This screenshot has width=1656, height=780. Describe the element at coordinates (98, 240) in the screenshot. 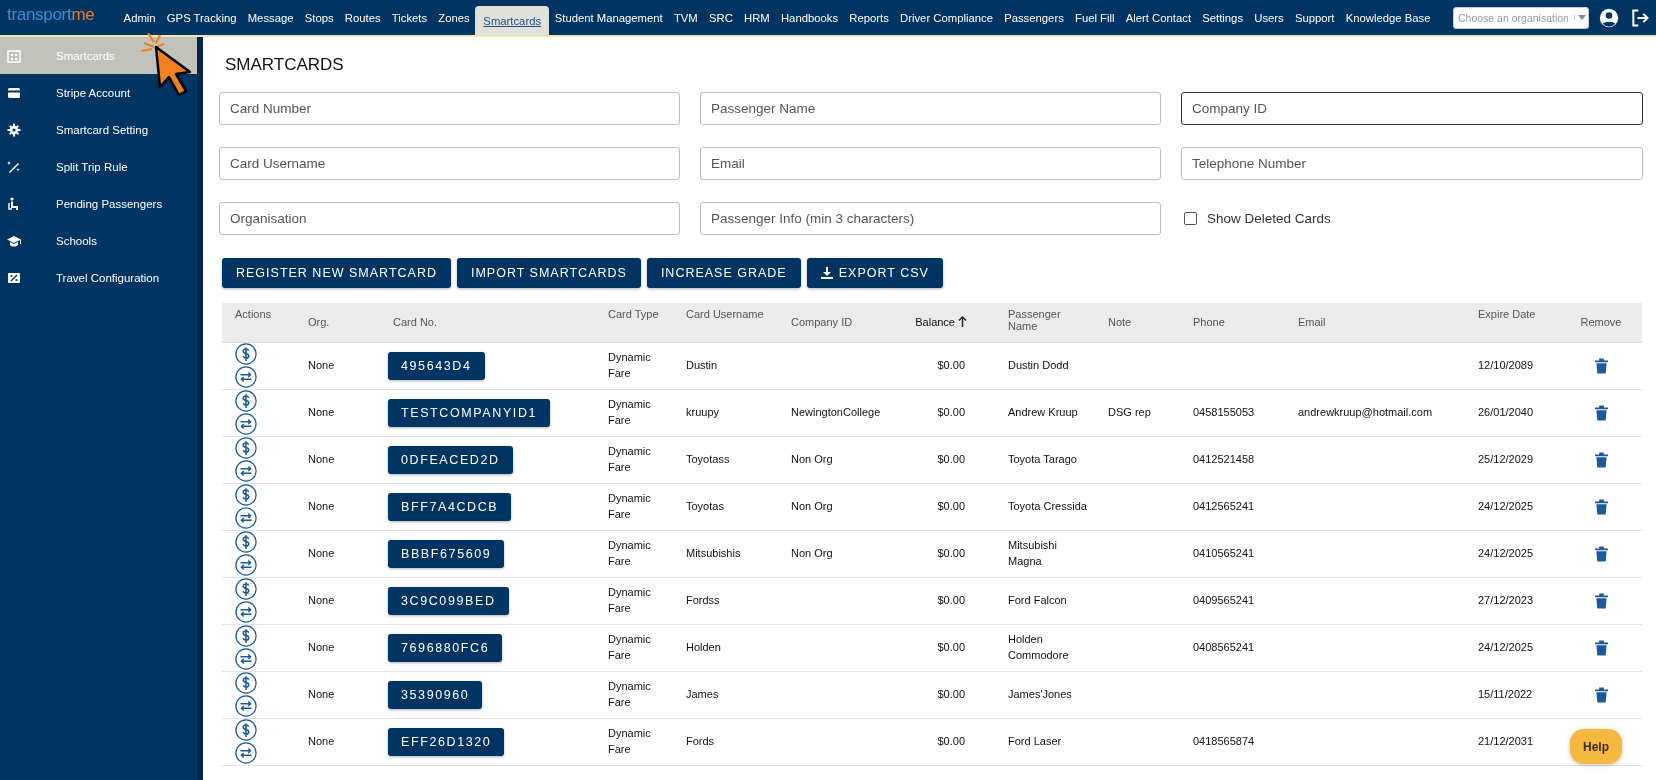

I see `sidebar-item: Schools` at that location.